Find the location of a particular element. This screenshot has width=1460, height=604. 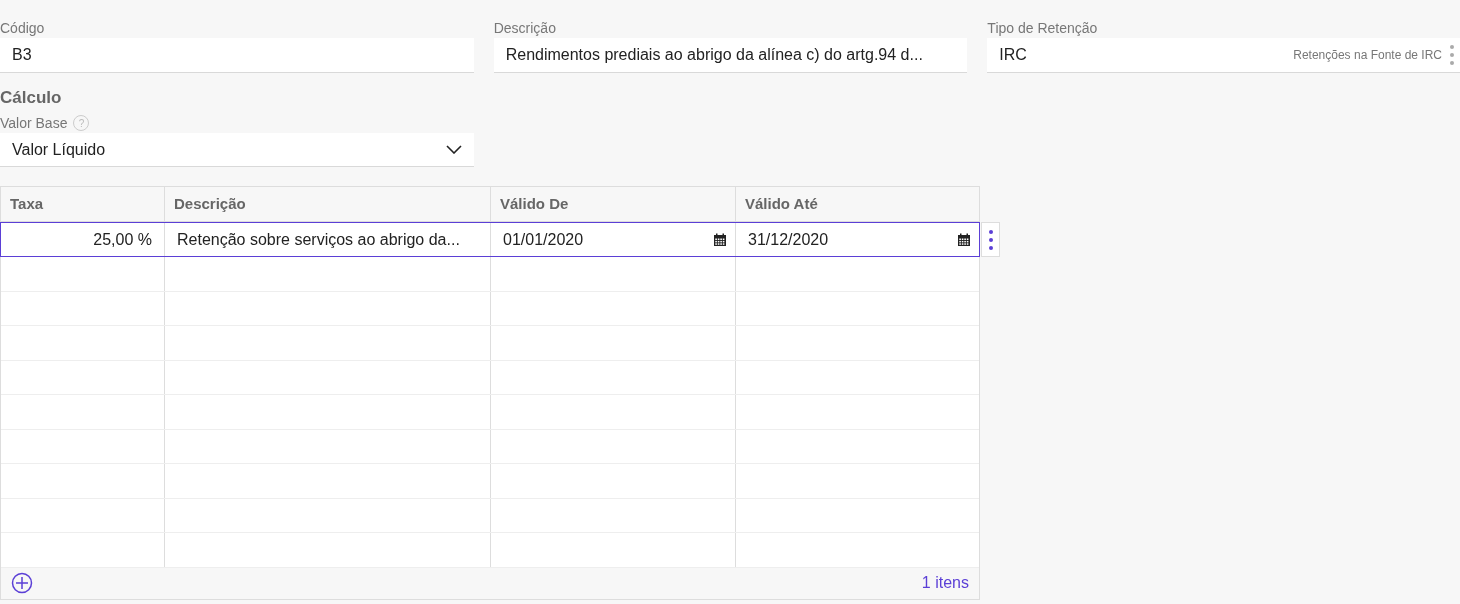

column-header: Válido Até is located at coordinates (857, 204).